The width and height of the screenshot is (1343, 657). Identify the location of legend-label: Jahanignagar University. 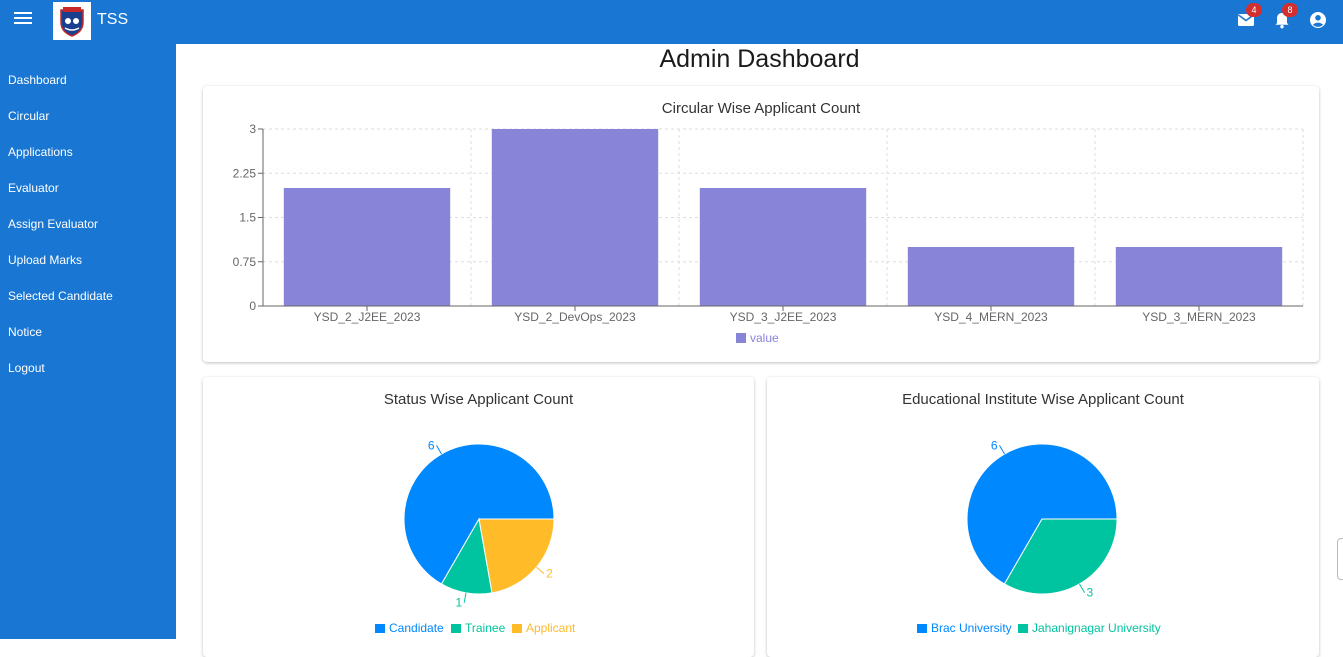
(1096, 628).